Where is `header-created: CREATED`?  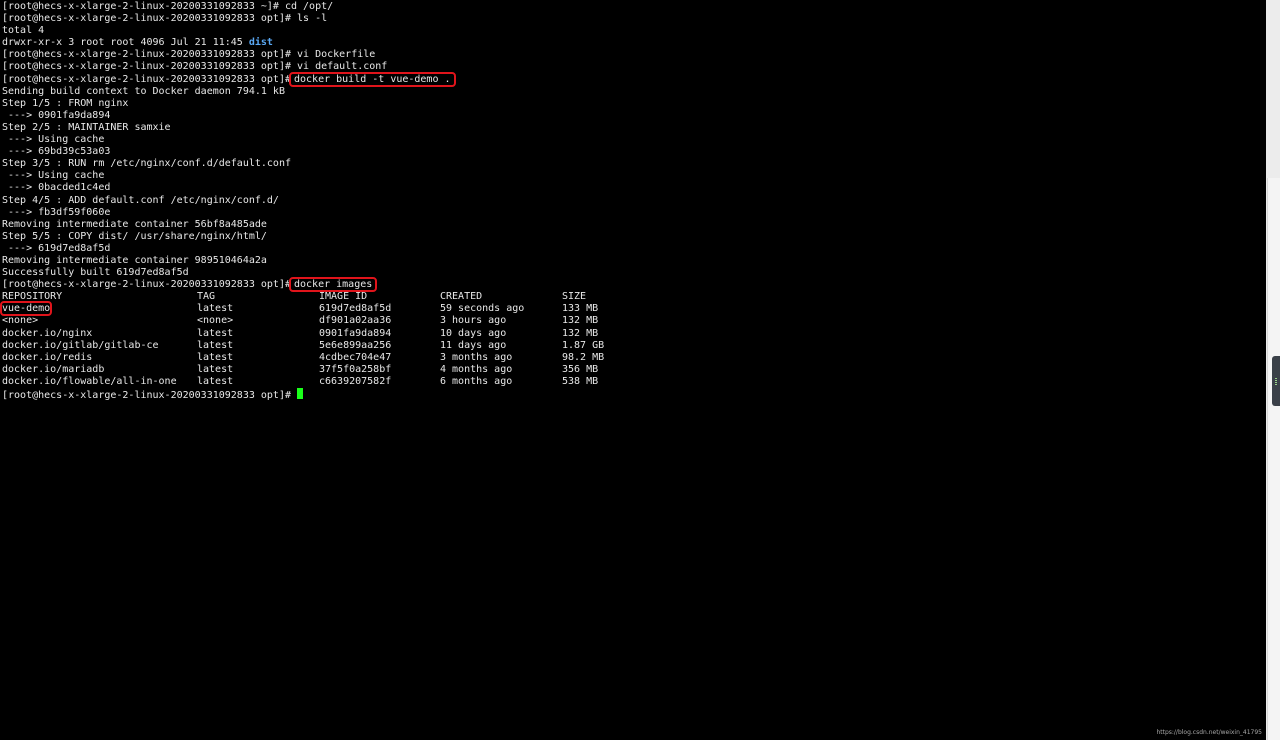
header-created: CREATED is located at coordinates (461, 297).